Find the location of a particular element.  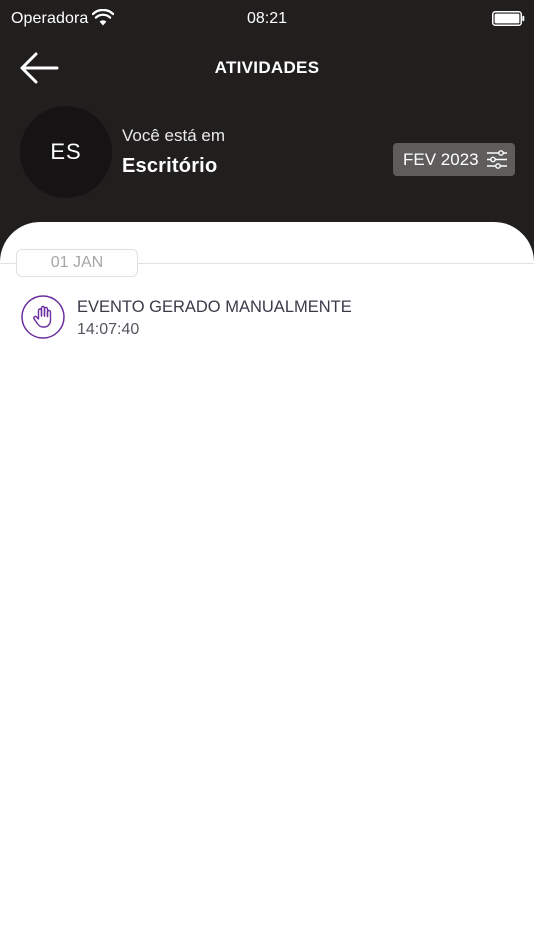

status-bar: Operadora 08:21 is located at coordinates (267, 19).